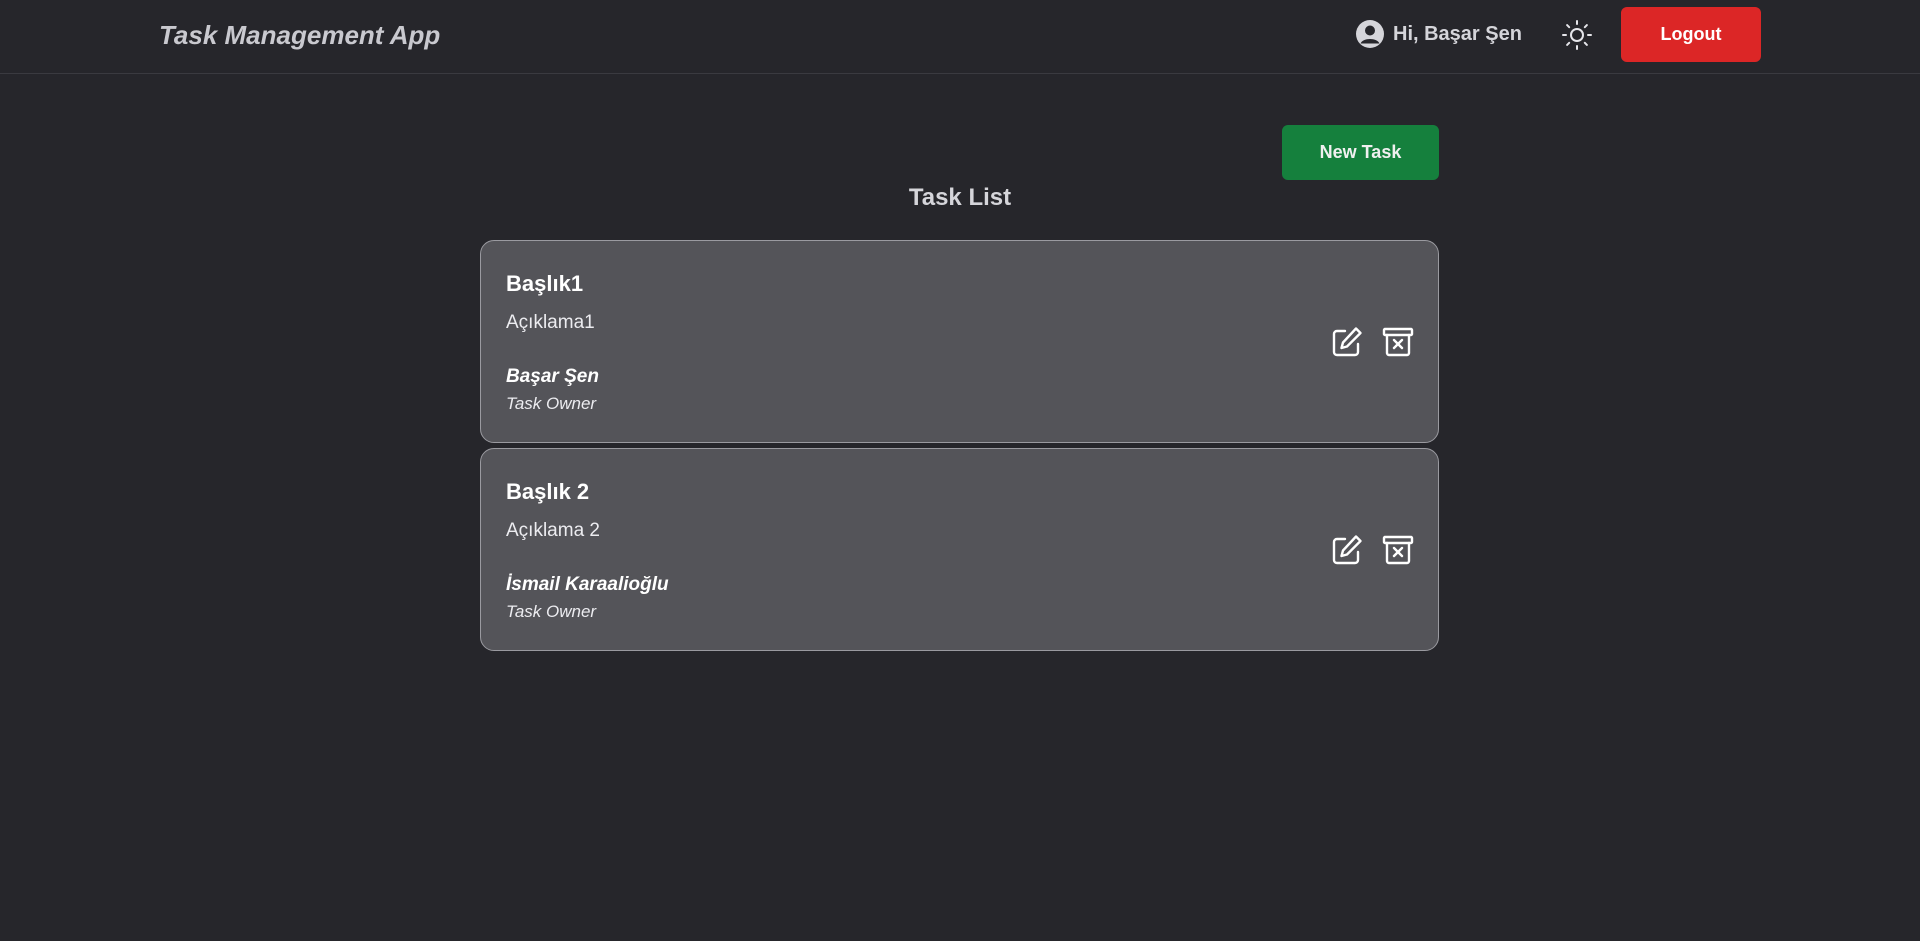 Image resolution: width=1920 pixels, height=941 pixels. What do you see at coordinates (960, 37) in the screenshot?
I see `navbar: Task Management App Hi, Başar Şen Logout` at bounding box center [960, 37].